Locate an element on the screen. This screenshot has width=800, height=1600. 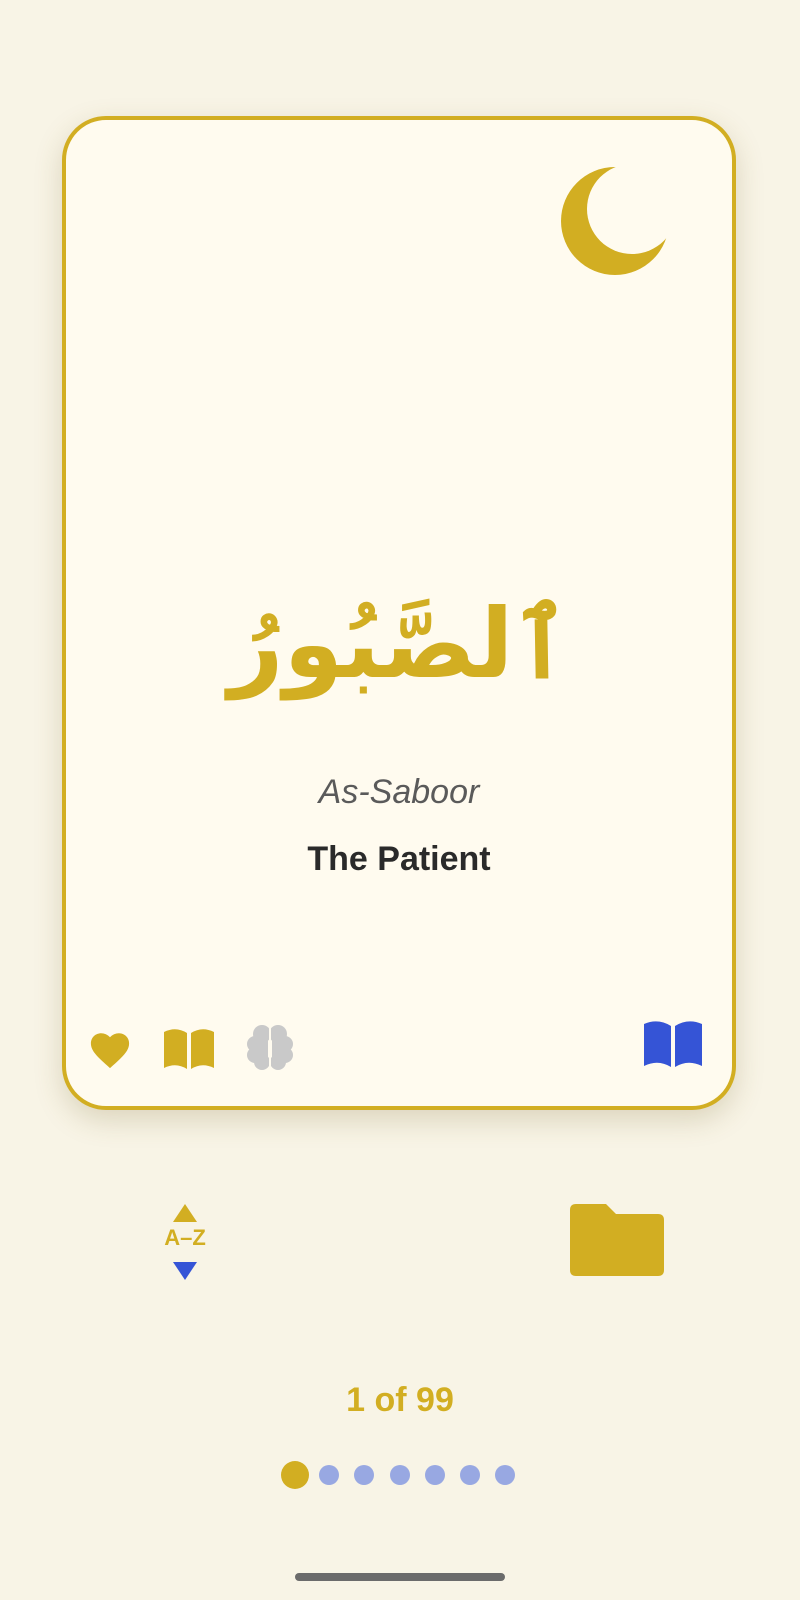
meaning: The Patient is located at coordinates (399, 859).